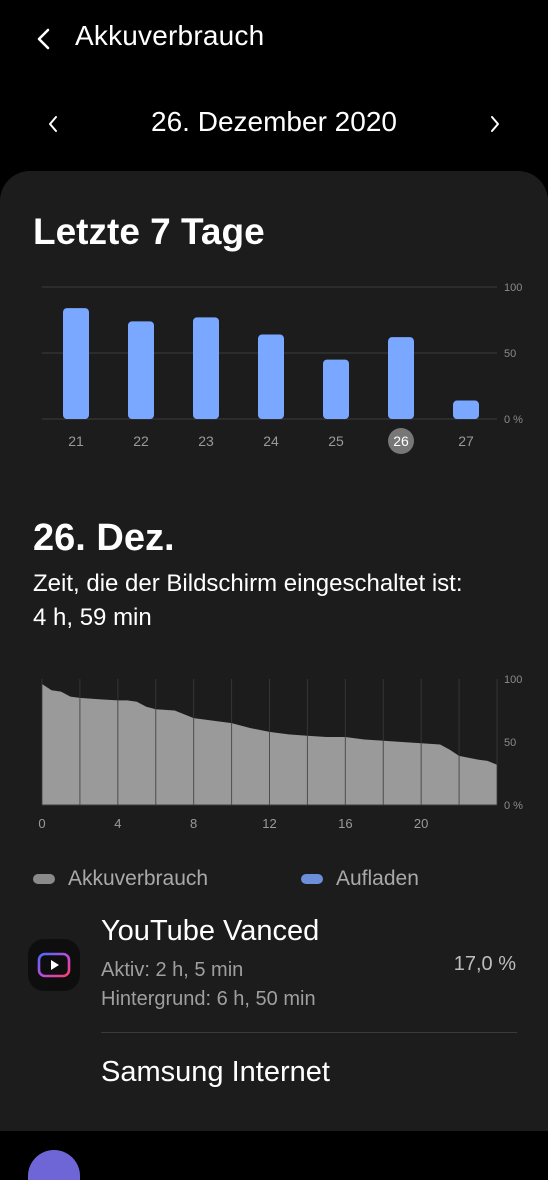 The height and width of the screenshot is (1180, 548). What do you see at coordinates (206, 441) in the screenshot?
I see `x-tick-label: 23` at bounding box center [206, 441].